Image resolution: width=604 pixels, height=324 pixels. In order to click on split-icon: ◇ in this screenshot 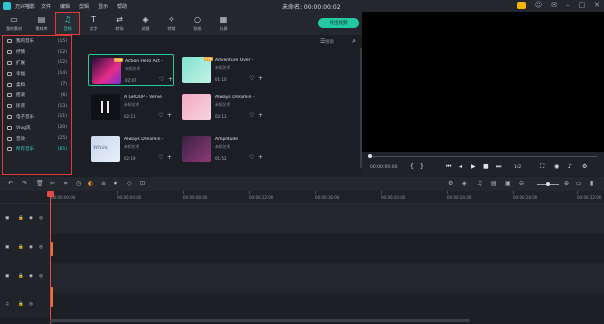, I will do `click(129, 183)`.